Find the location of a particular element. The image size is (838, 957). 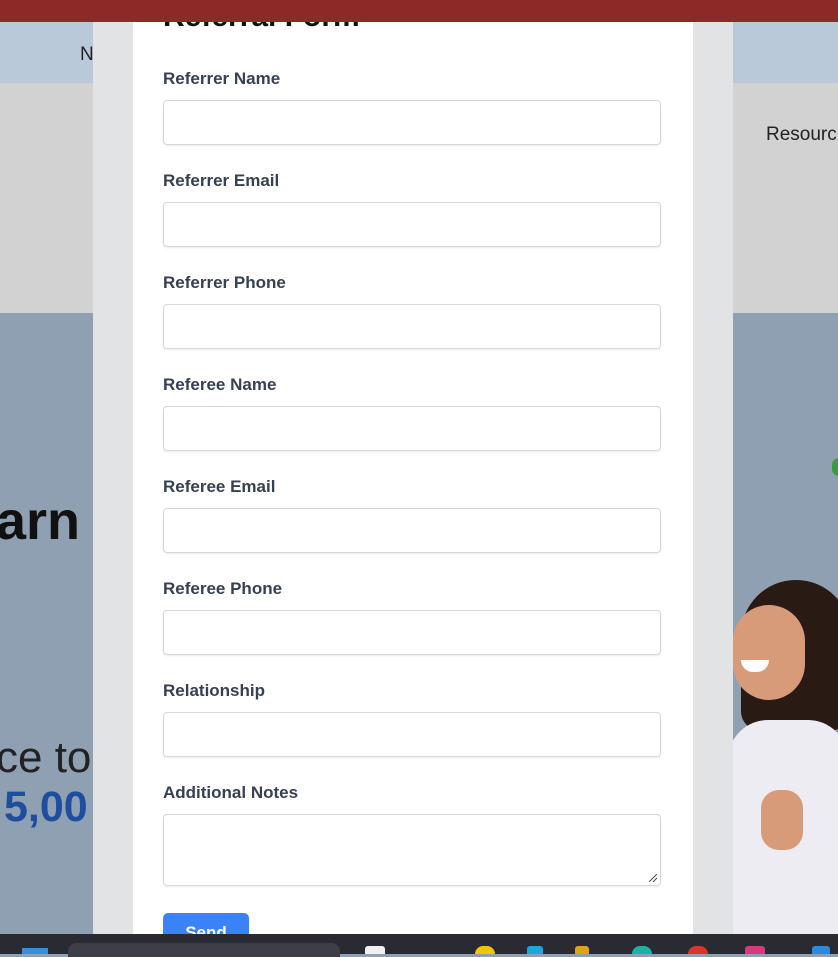

hero-subtext-fragment: ce to is located at coordinates (46, 757).